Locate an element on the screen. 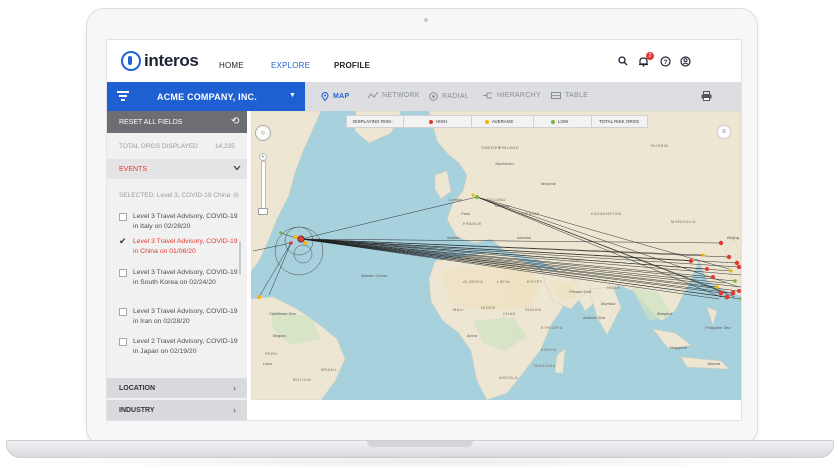 The image size is (838, 468). print-icon is located at coordinates (706, 97).